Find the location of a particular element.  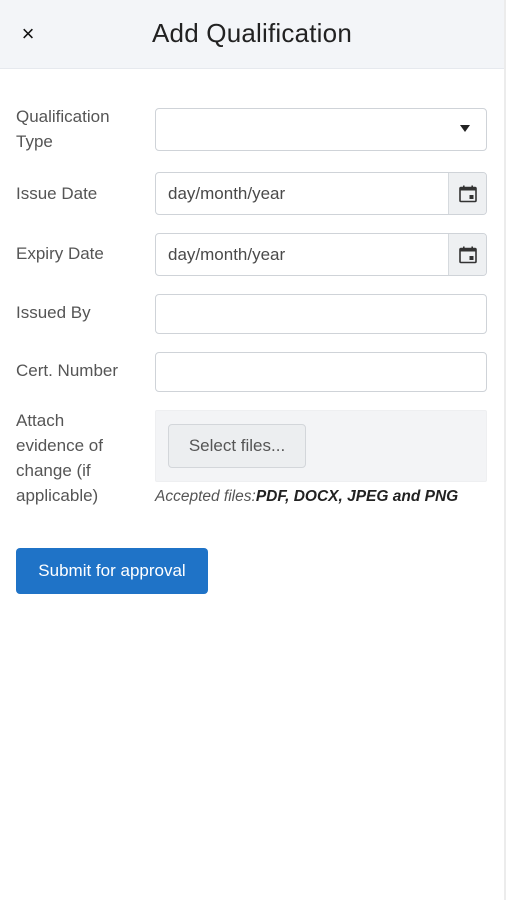

page-title: Add Qualification is located at coordinates (252, 33).